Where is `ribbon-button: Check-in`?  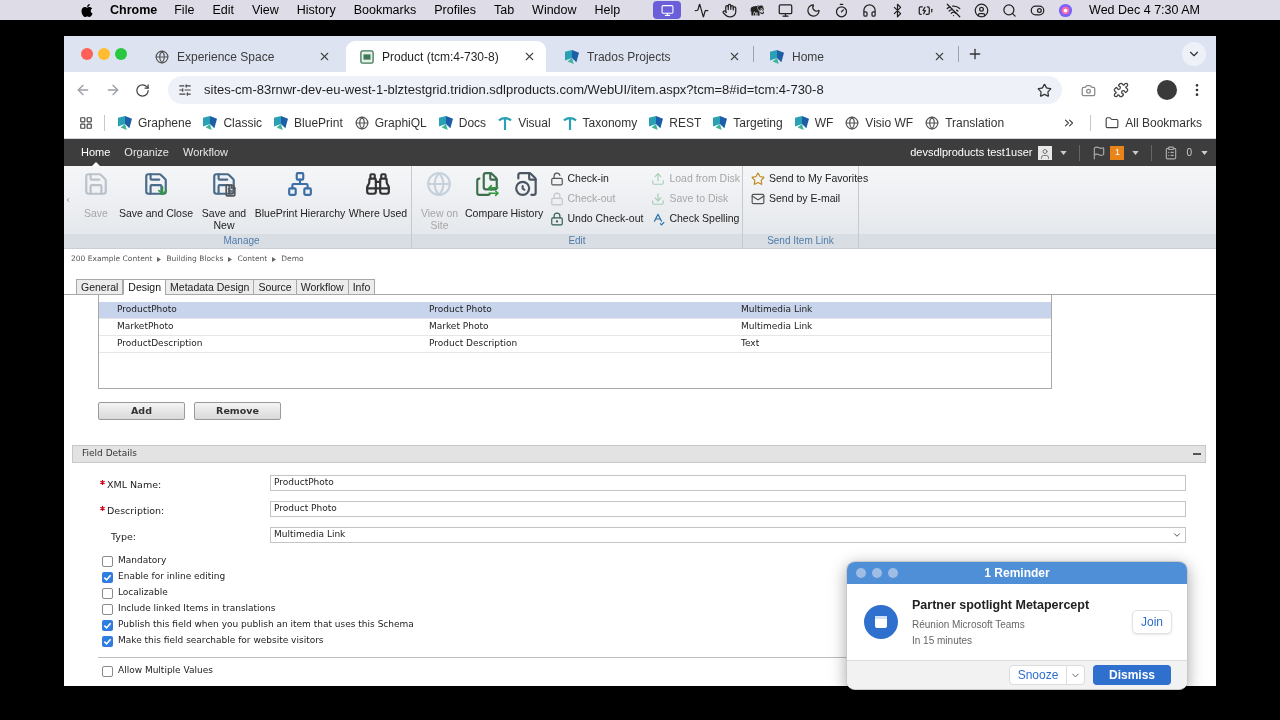 ribbon-button: Check-in is located at coordinates (597, 179).